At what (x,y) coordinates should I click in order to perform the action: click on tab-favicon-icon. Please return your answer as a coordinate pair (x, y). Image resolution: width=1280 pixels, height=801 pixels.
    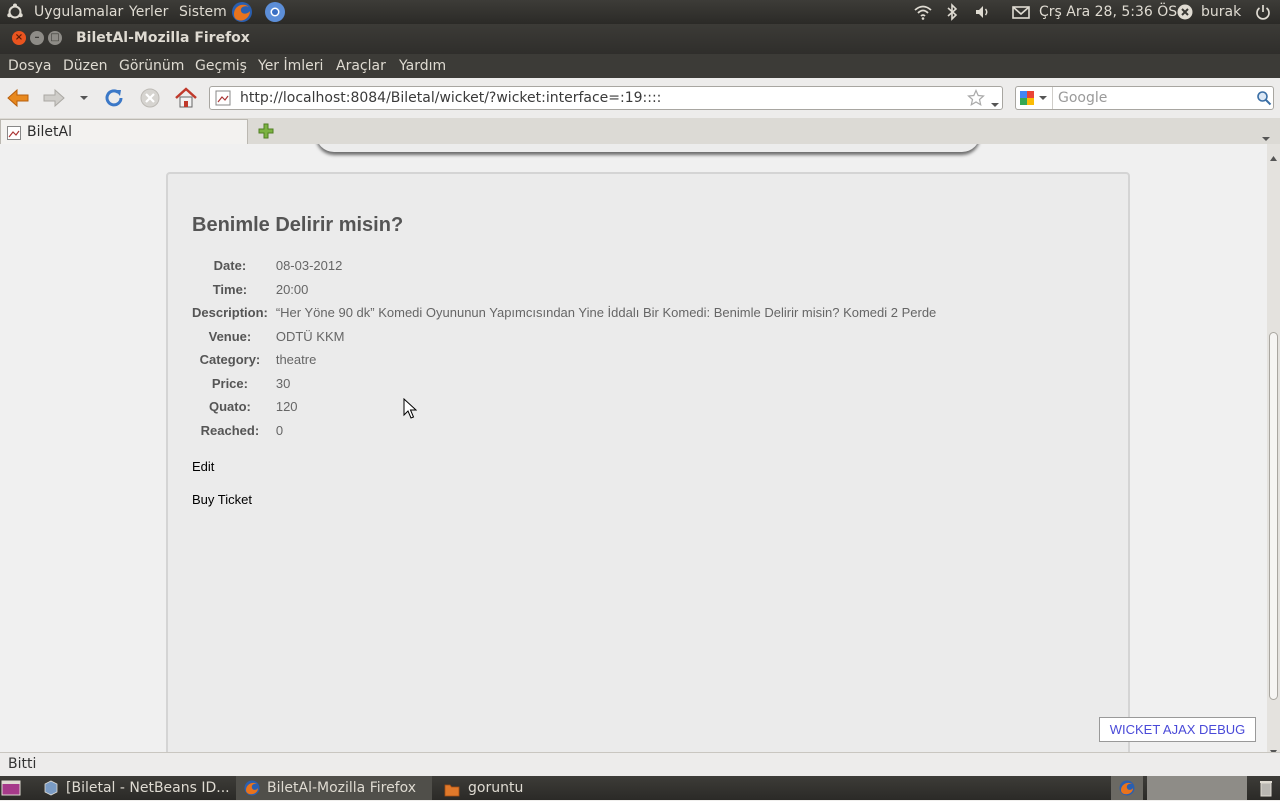
    Looking at the image, I should click on (14, 134).